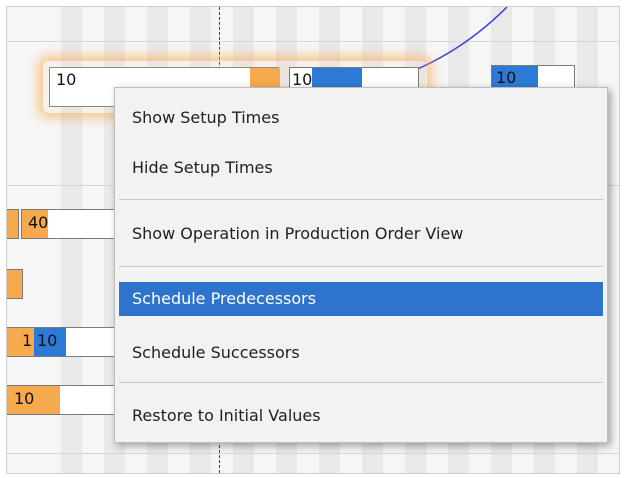 The height and width of the screenshot is (478, 624). Describe the element at coordinates (361, 416) in the screenshot. I see `menu-item-restore-to-initial-values: Restore to Initial Values` at that location.